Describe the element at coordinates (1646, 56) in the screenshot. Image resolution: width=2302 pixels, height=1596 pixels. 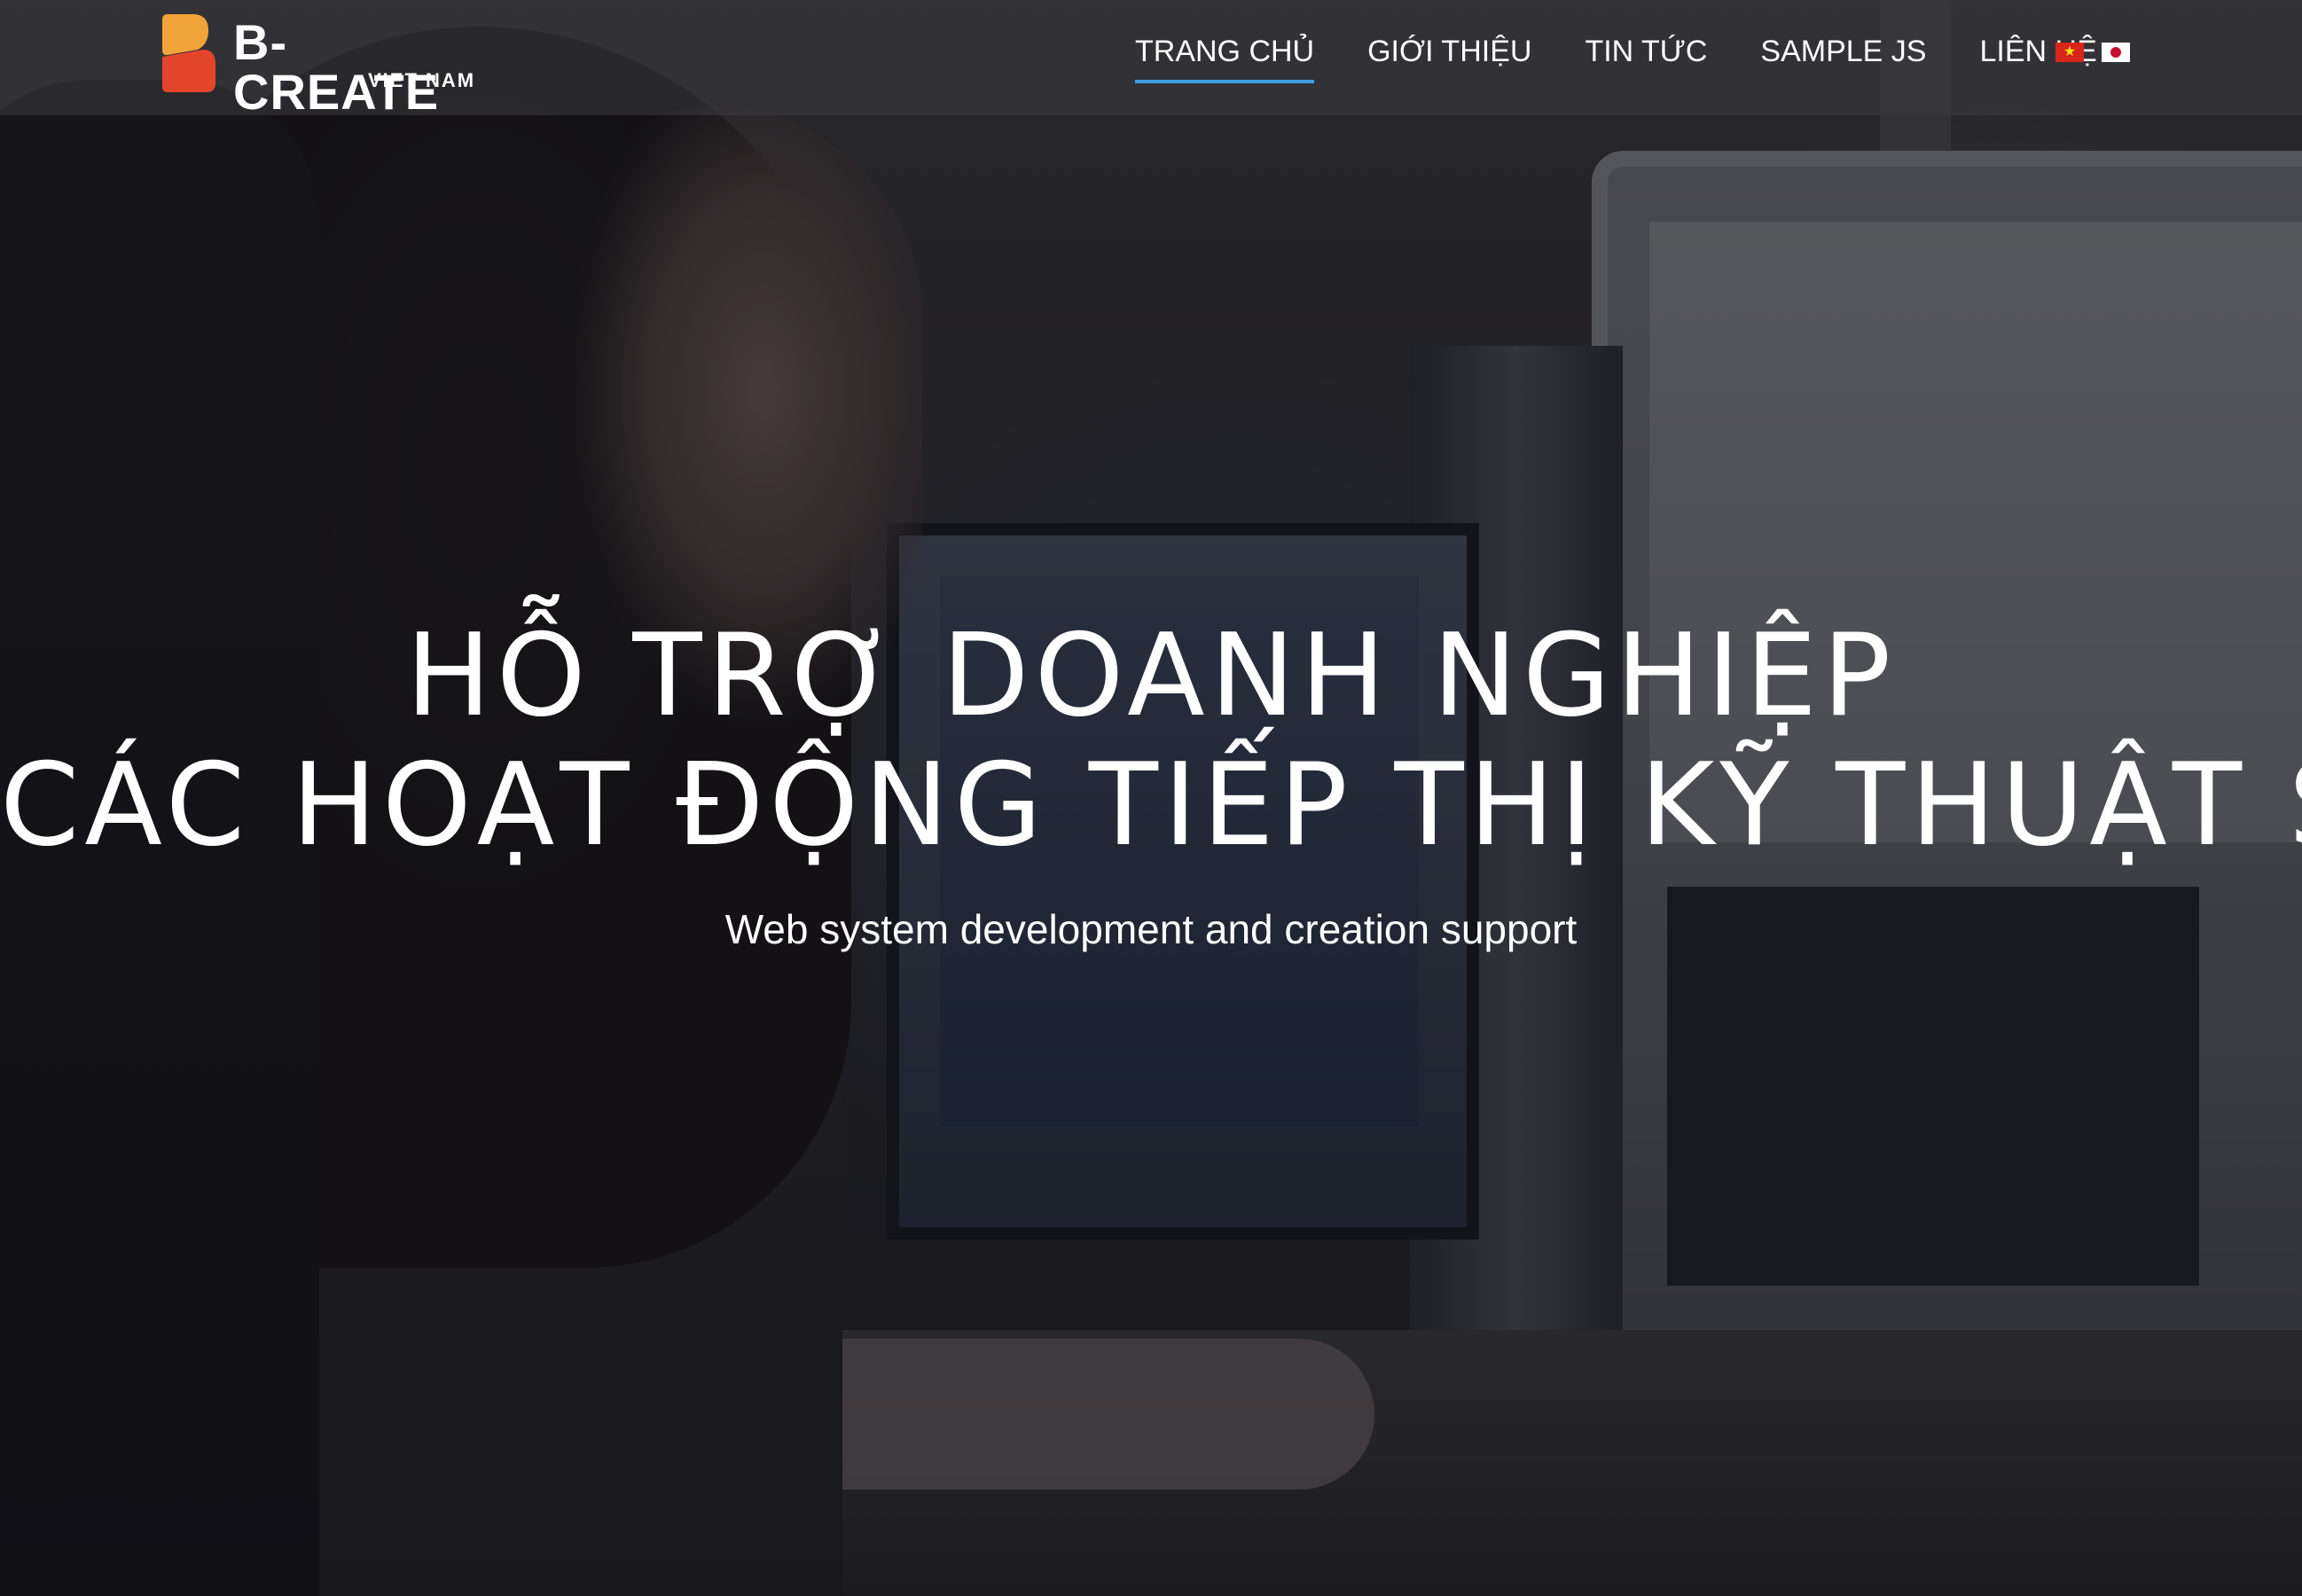
I see `nav-item-tin-tuc: TIN TỨC` at that location.